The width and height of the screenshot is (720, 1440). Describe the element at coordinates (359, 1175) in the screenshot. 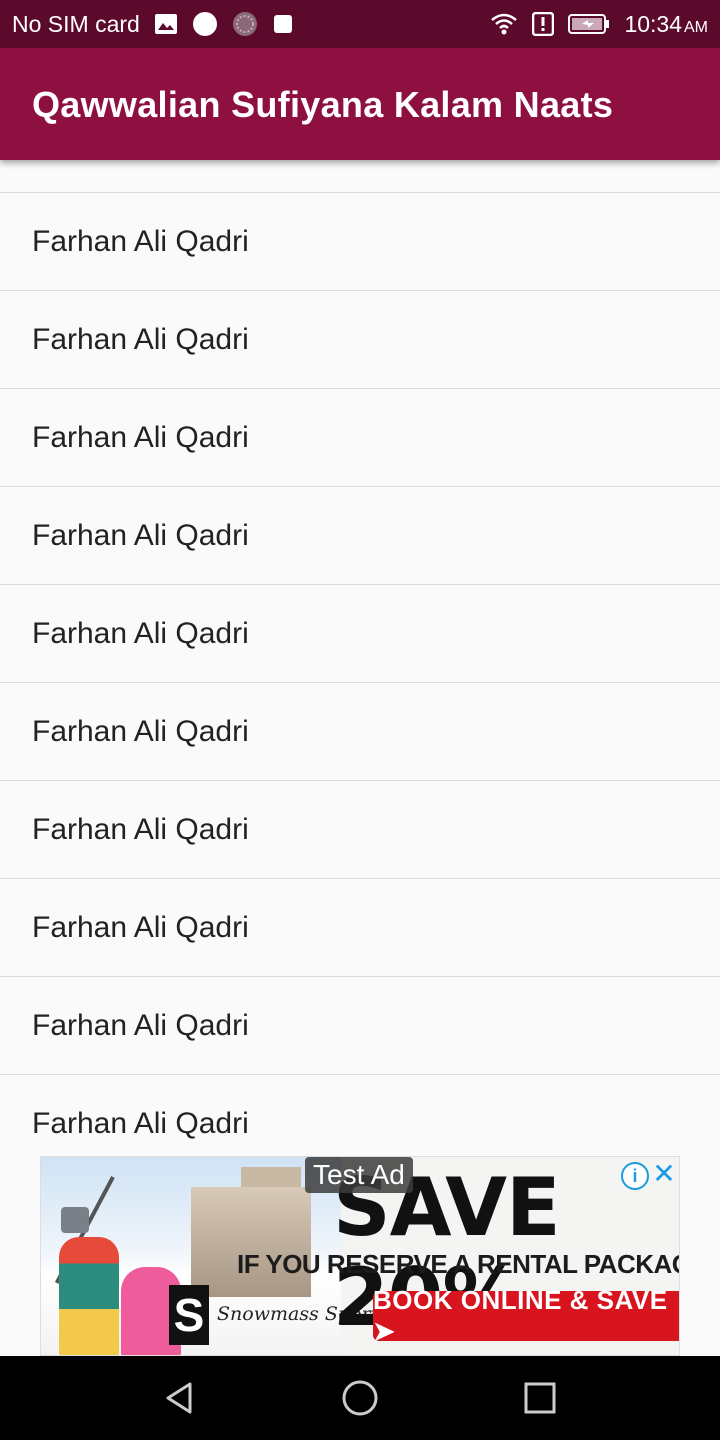

I see `ad-test-label: Test Ad` at that location.